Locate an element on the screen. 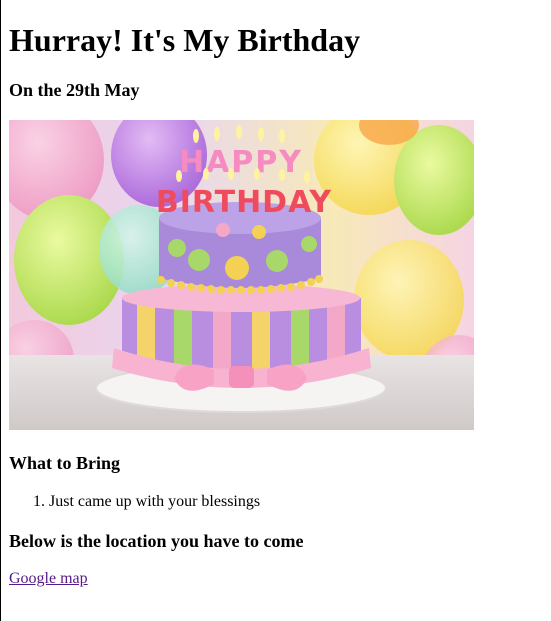 The height and width of the screenshot is (621, 551). google-map-link: Google map is located at coordinates (48, 579).